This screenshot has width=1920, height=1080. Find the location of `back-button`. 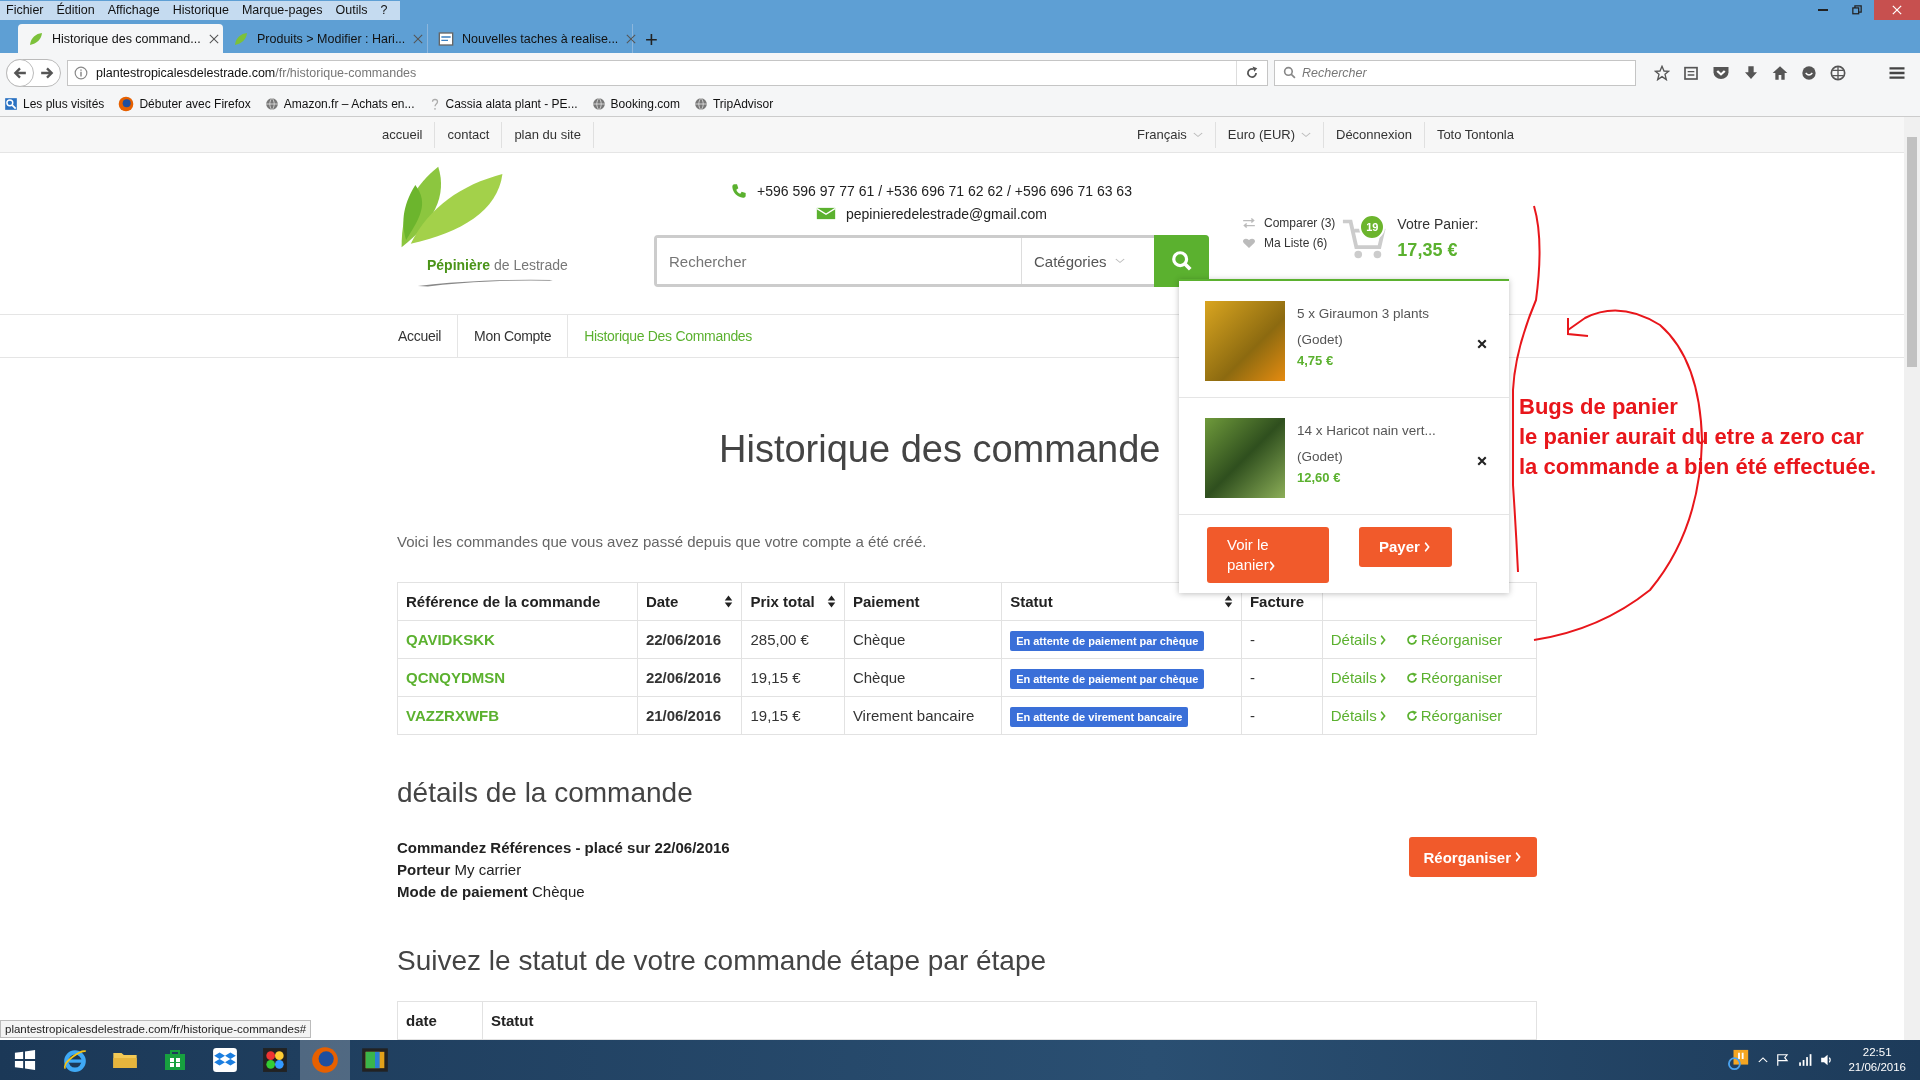

back-button is located at coordinates (20, 72).